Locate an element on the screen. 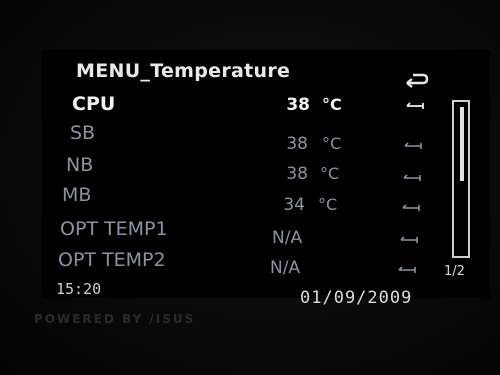 Image resolution: width=500 pixels, height=375 pixels. temperature-row-mb: MB 34 °C is located at coordinates (220, 199).